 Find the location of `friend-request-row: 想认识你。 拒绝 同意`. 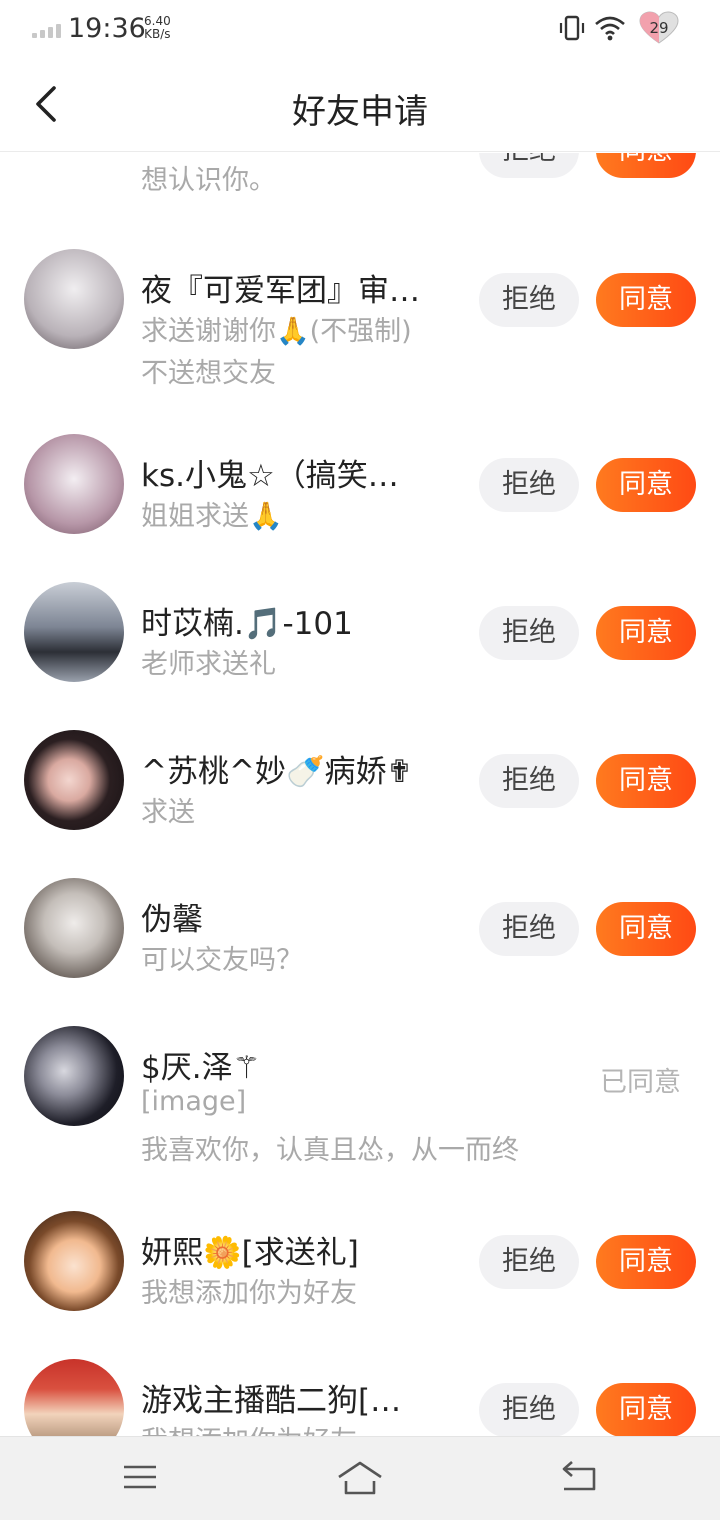

friend-request-row: 想认识你。 拒绝 同意 is located at coordinates (360, 176).